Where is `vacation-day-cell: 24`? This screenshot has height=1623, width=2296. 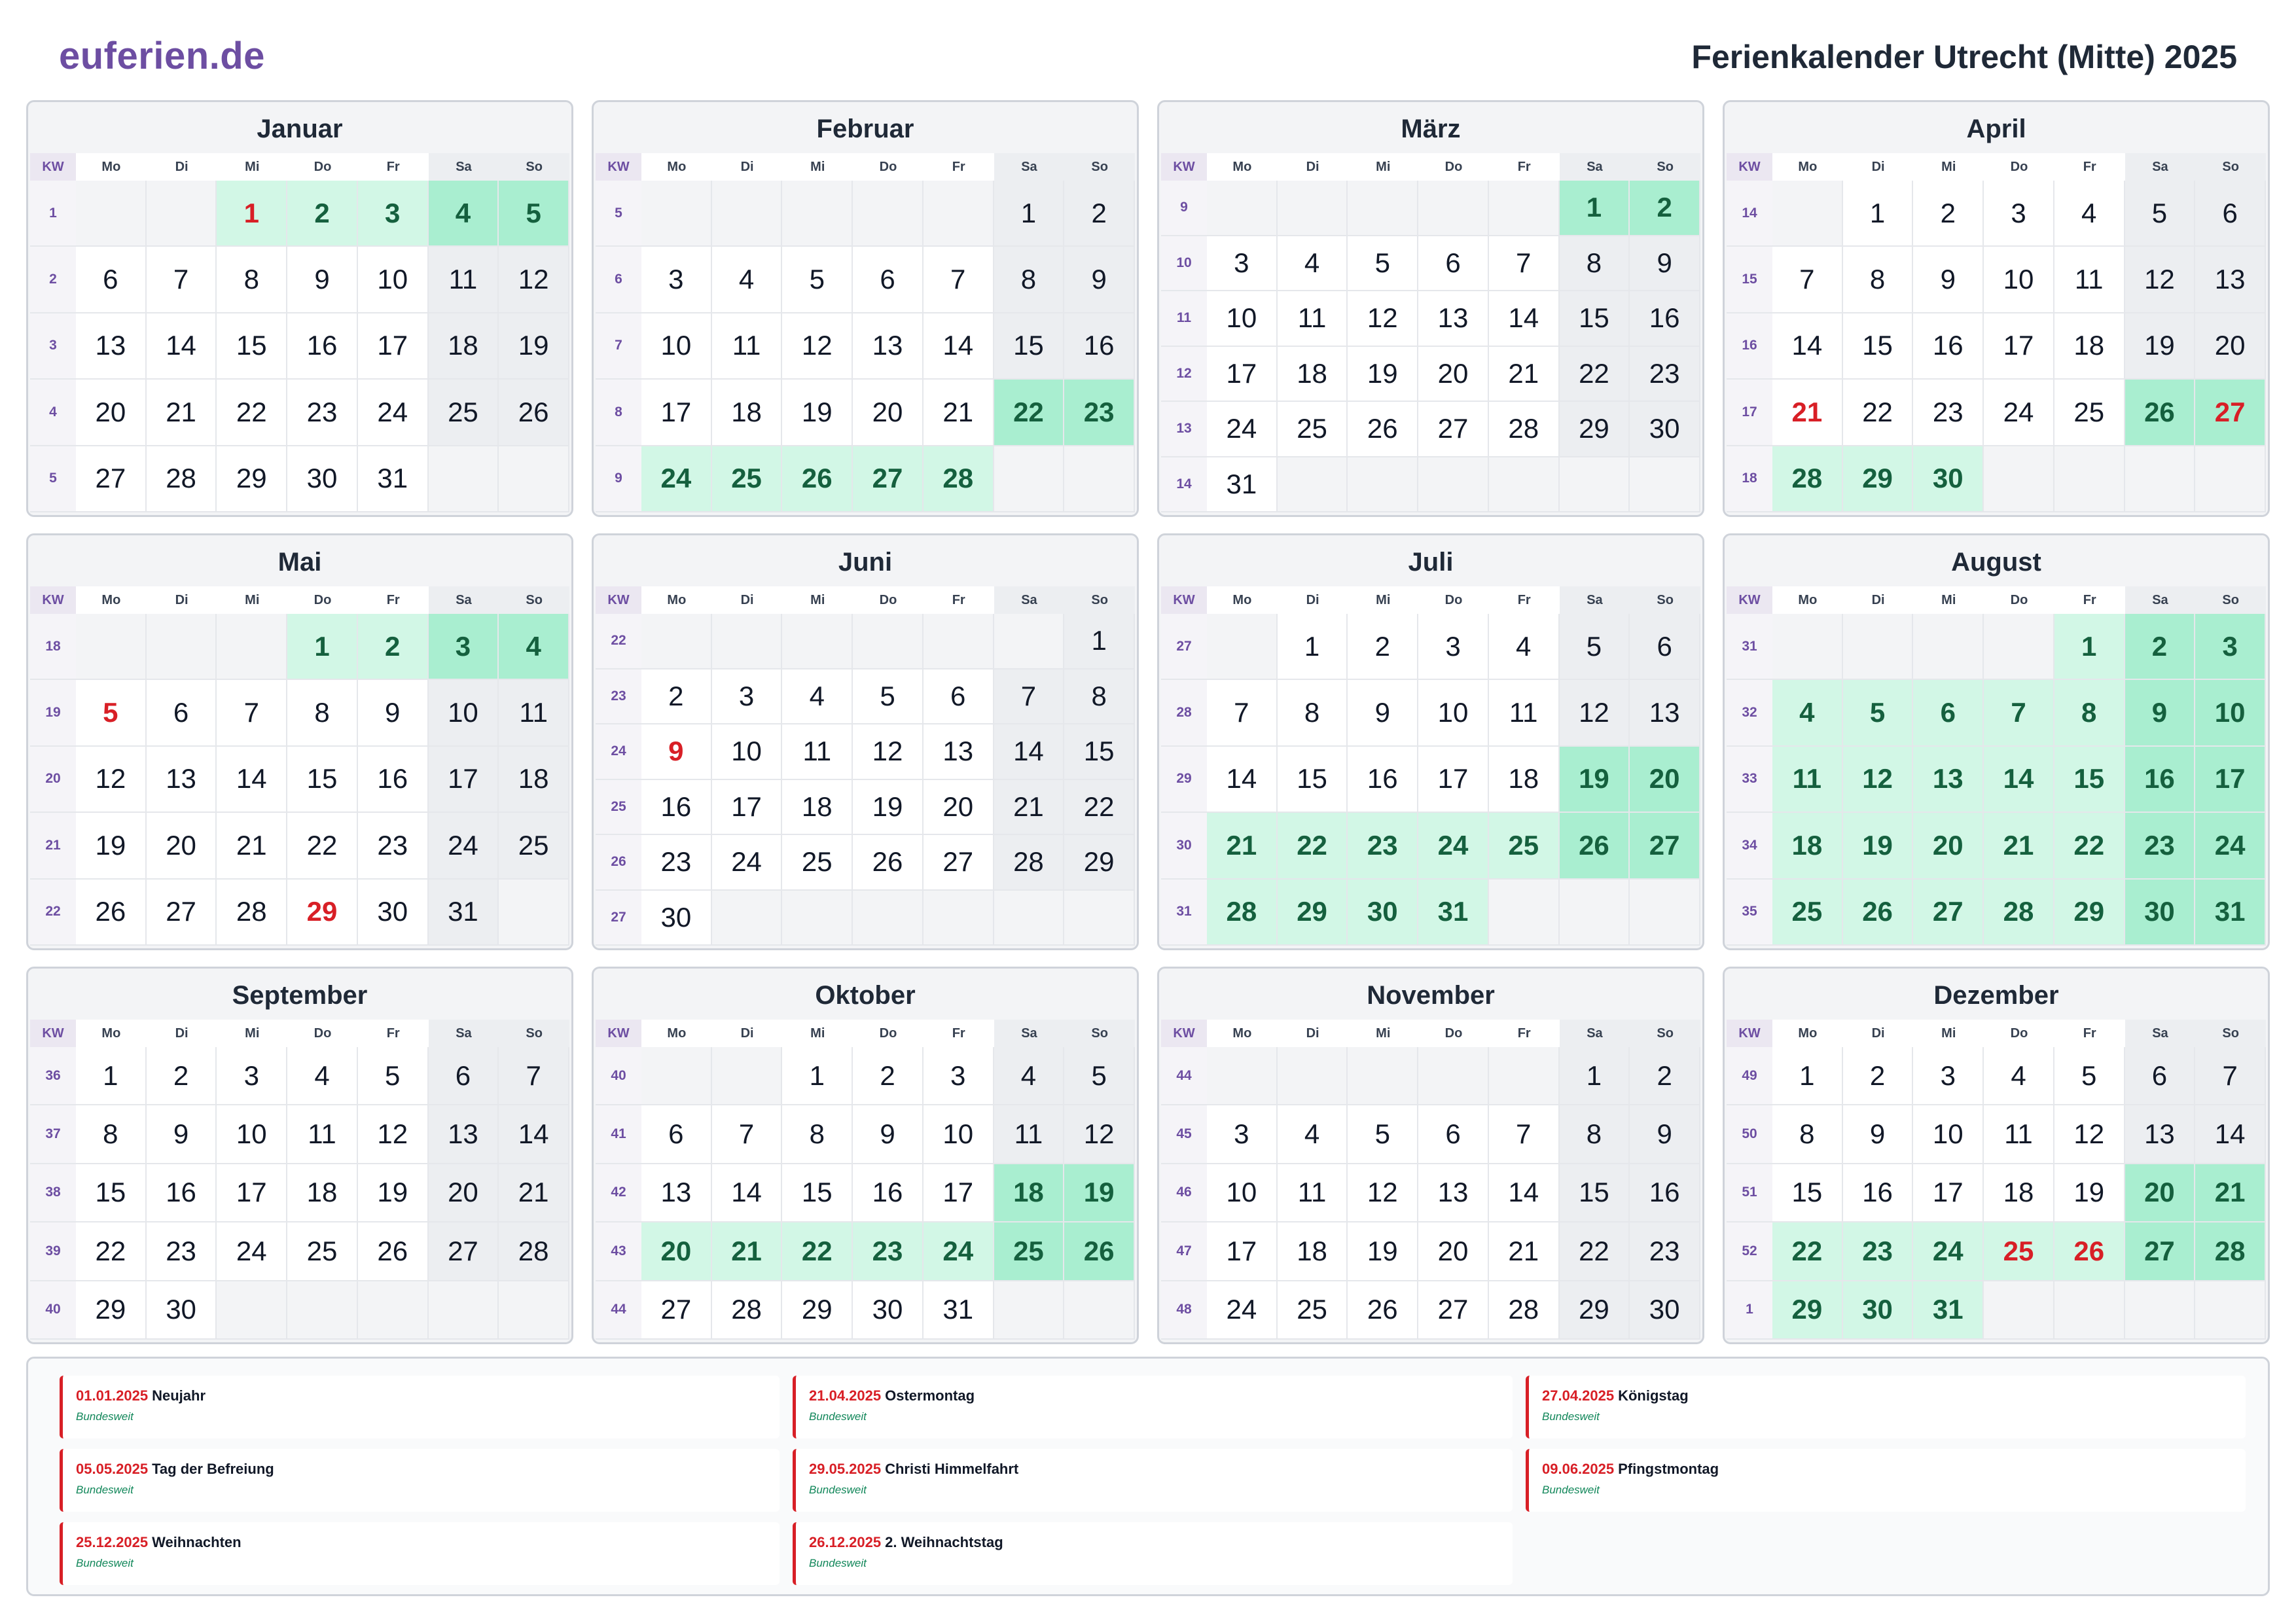
vacation-day-cell: 24 is located at coordinates (2230, 847).